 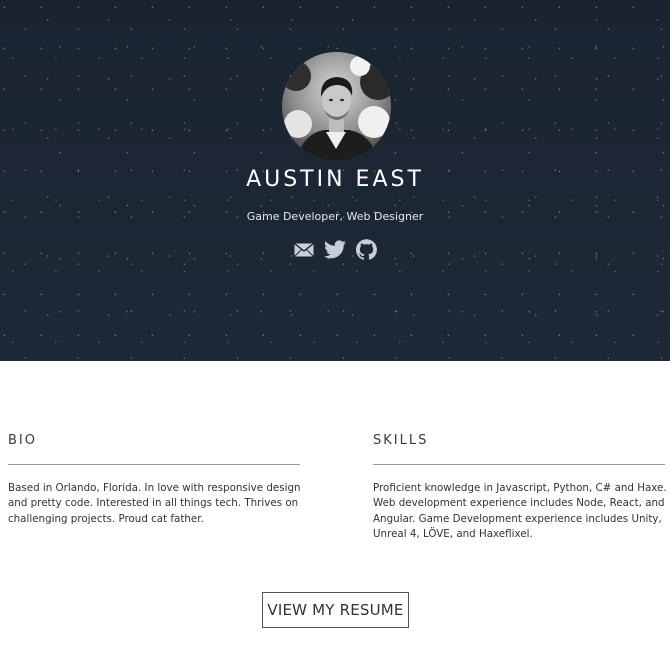 I want to click on twitter-icon, so click(x=334, y=249).